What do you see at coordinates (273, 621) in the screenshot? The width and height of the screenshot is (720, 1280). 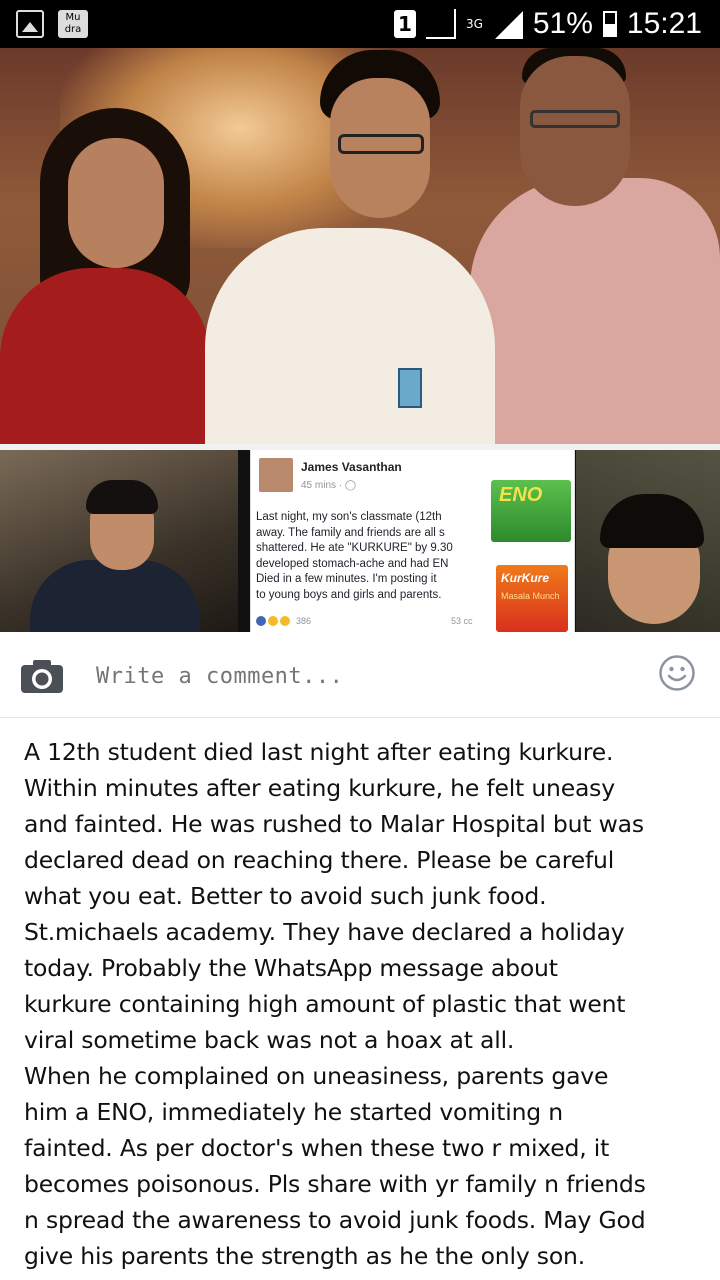 I see `sad-icon` at bounding box center [273, 621].